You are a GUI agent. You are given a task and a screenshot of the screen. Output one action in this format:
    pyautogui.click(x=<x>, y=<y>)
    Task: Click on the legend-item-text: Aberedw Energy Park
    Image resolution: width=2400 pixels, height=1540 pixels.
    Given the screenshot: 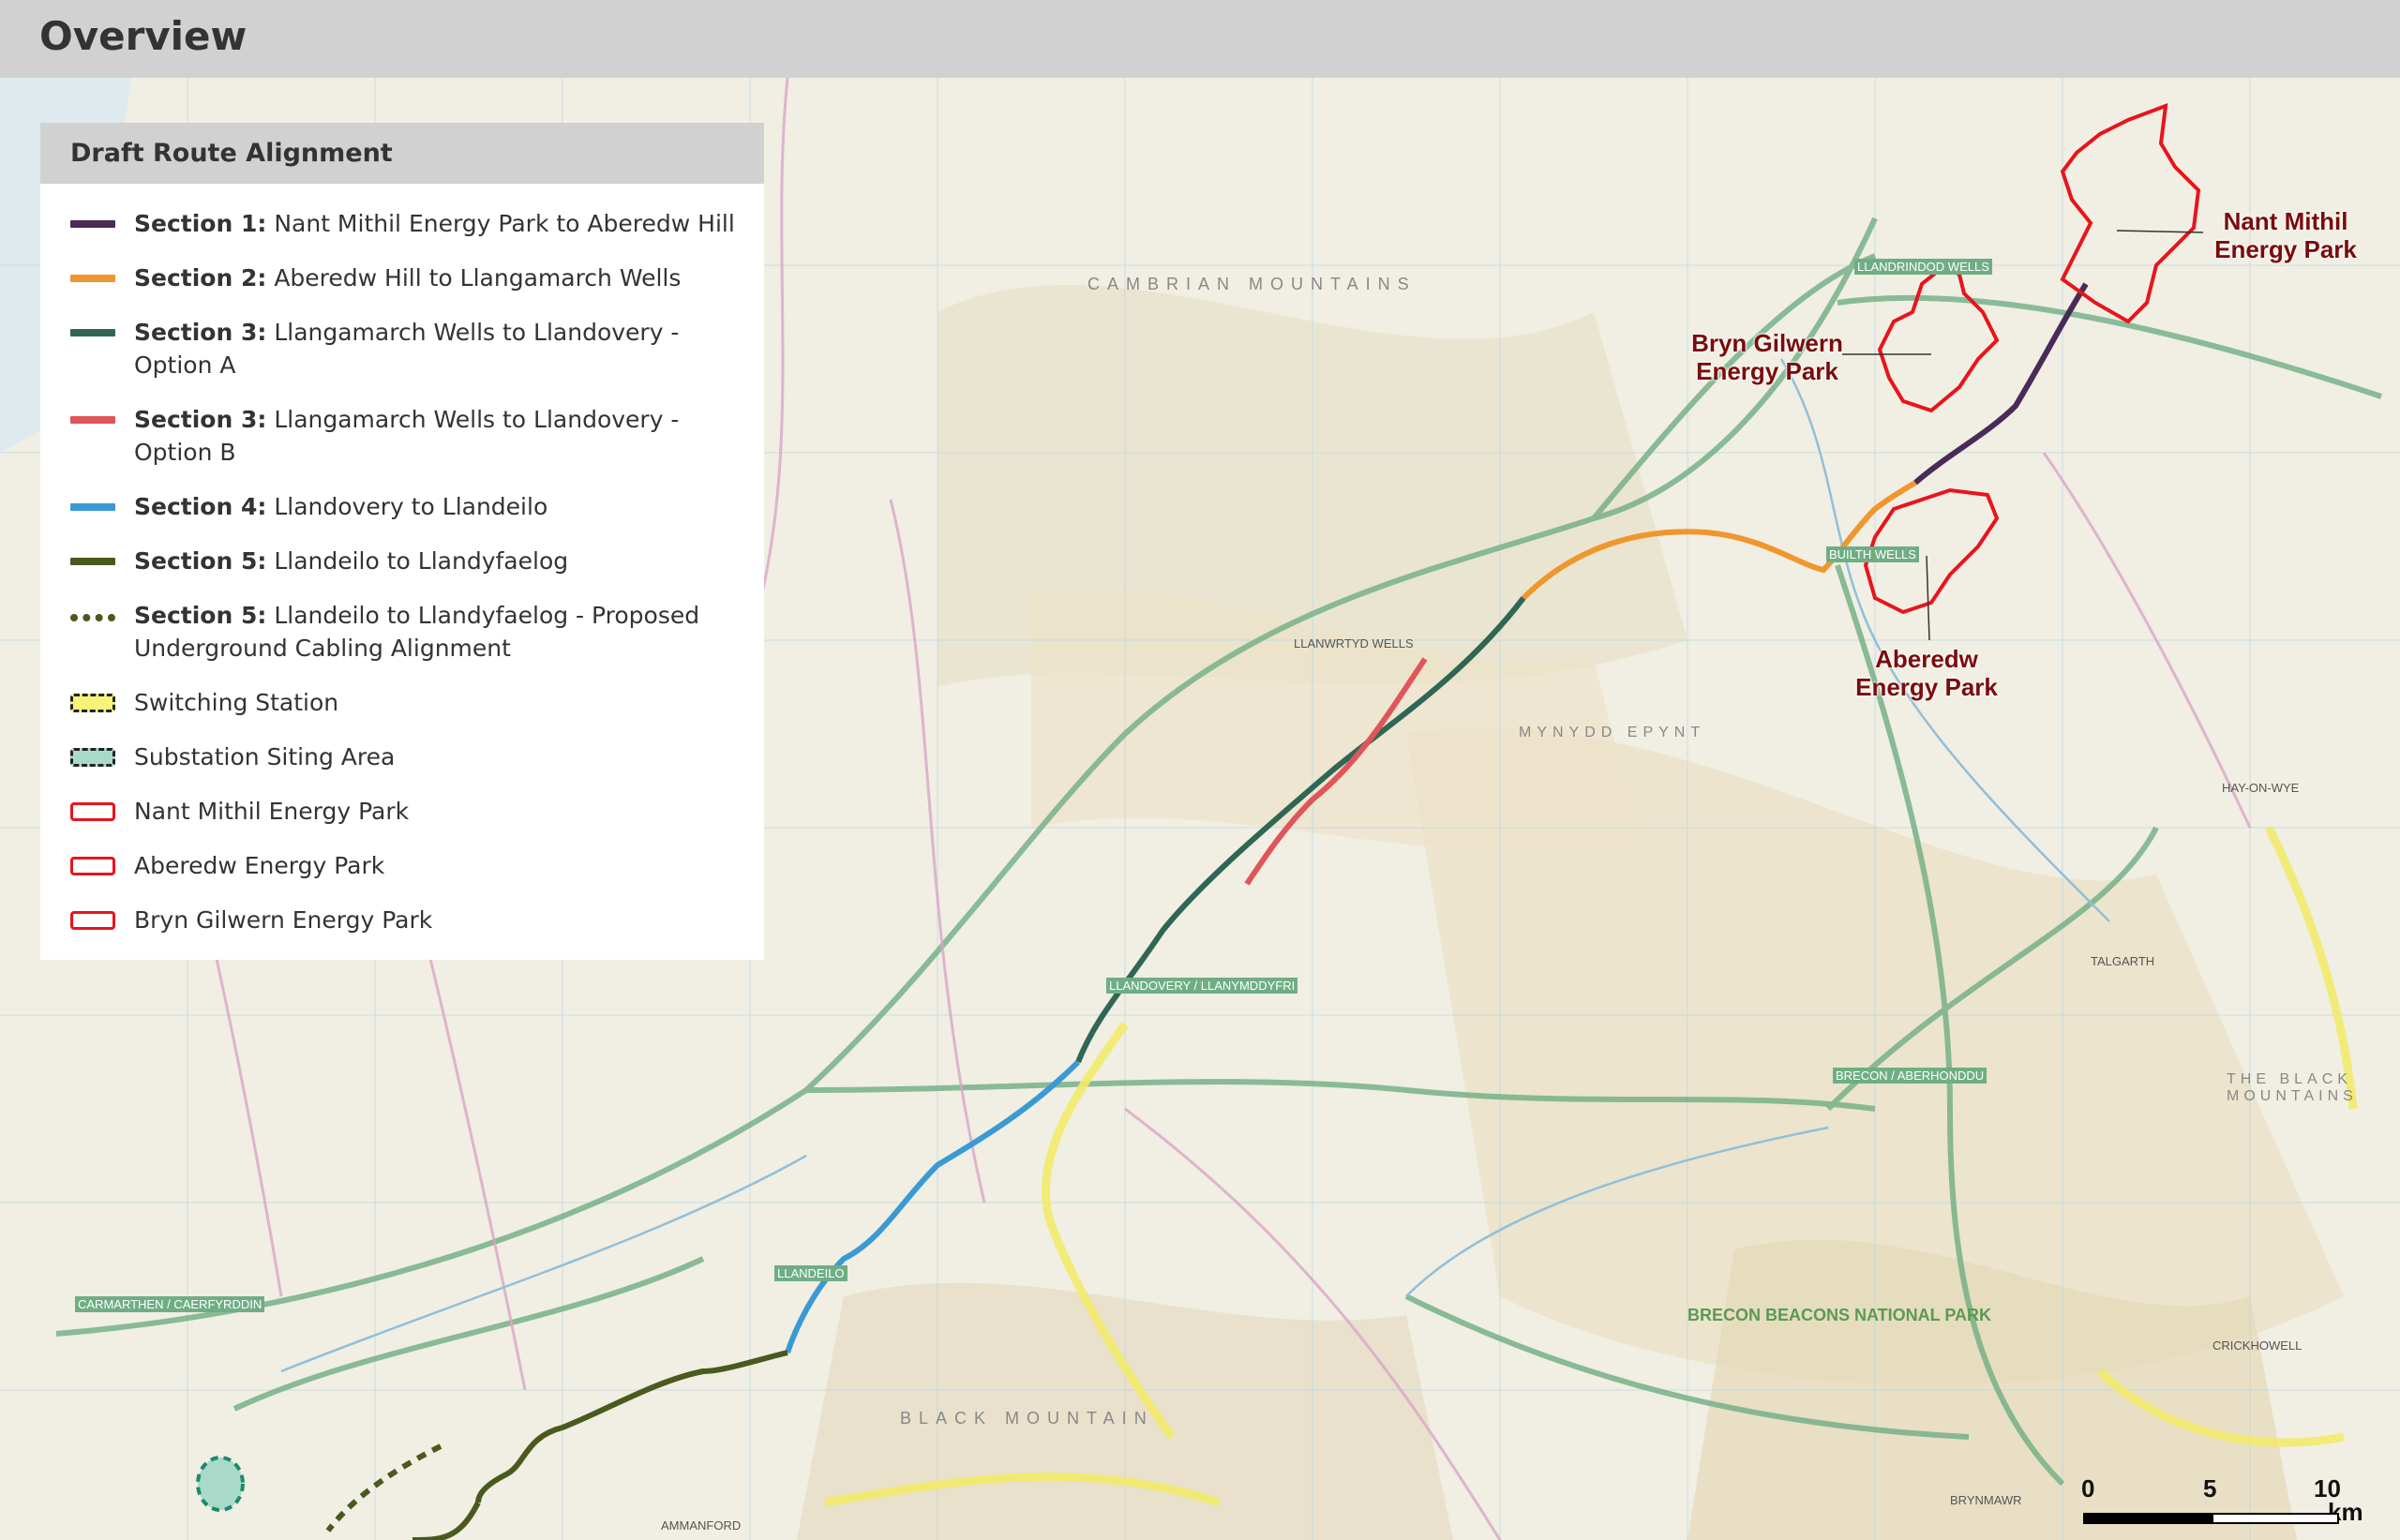 What is the action you would take?
    pyautogui.click(x=259, y=865)
    